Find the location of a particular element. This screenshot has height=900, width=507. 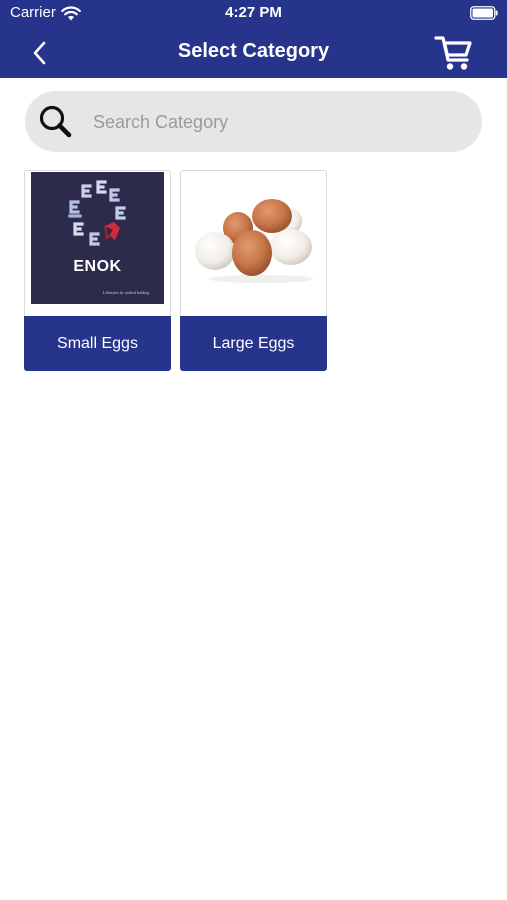

eggs-photo-image is located at coordinates (254, 241).